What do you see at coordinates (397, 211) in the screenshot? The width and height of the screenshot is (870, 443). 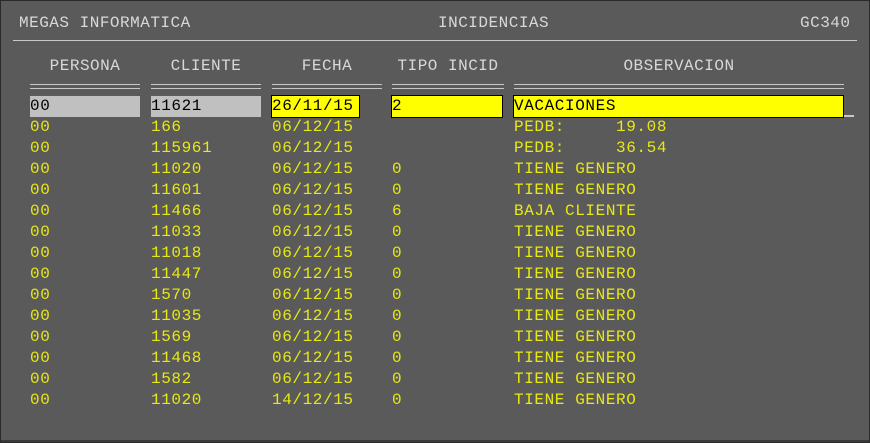 I see `row-tipo: 6` at bounding box center [397, 211].